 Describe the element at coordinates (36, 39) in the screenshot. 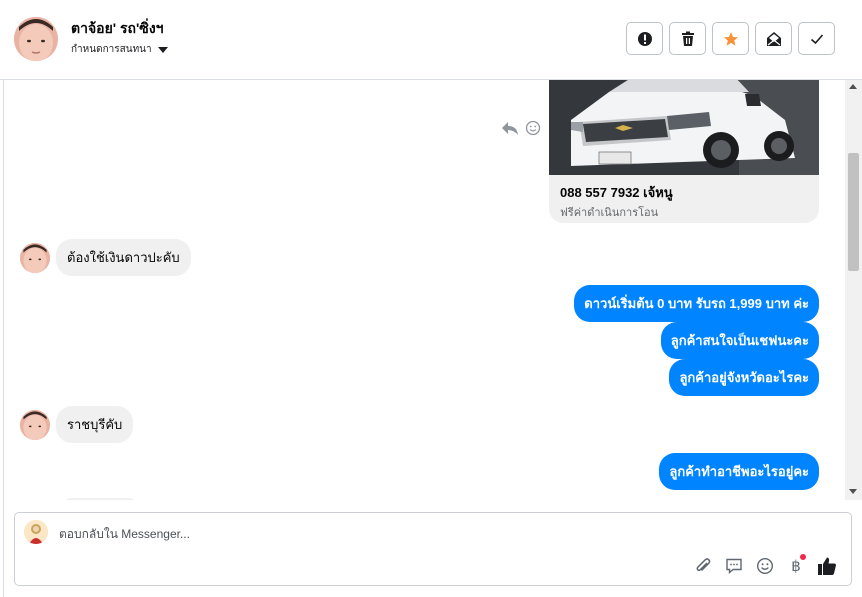

I see `contact-avatar` at that location.